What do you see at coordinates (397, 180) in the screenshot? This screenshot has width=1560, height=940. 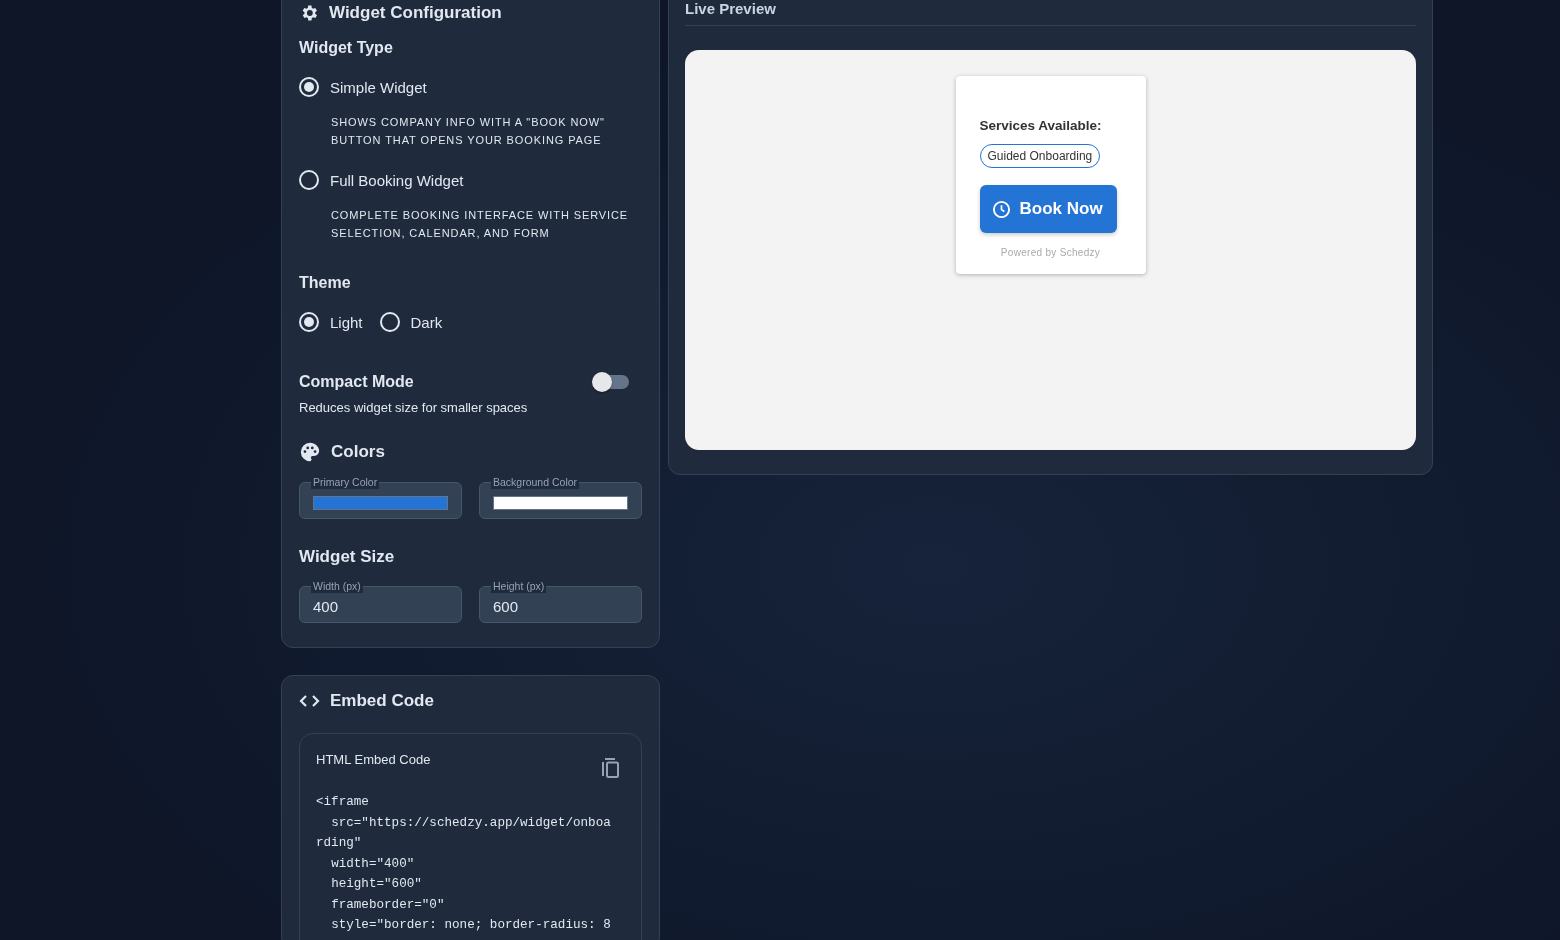 I see `option-label: Full Booking Widget` at bounding box center [397, 180].